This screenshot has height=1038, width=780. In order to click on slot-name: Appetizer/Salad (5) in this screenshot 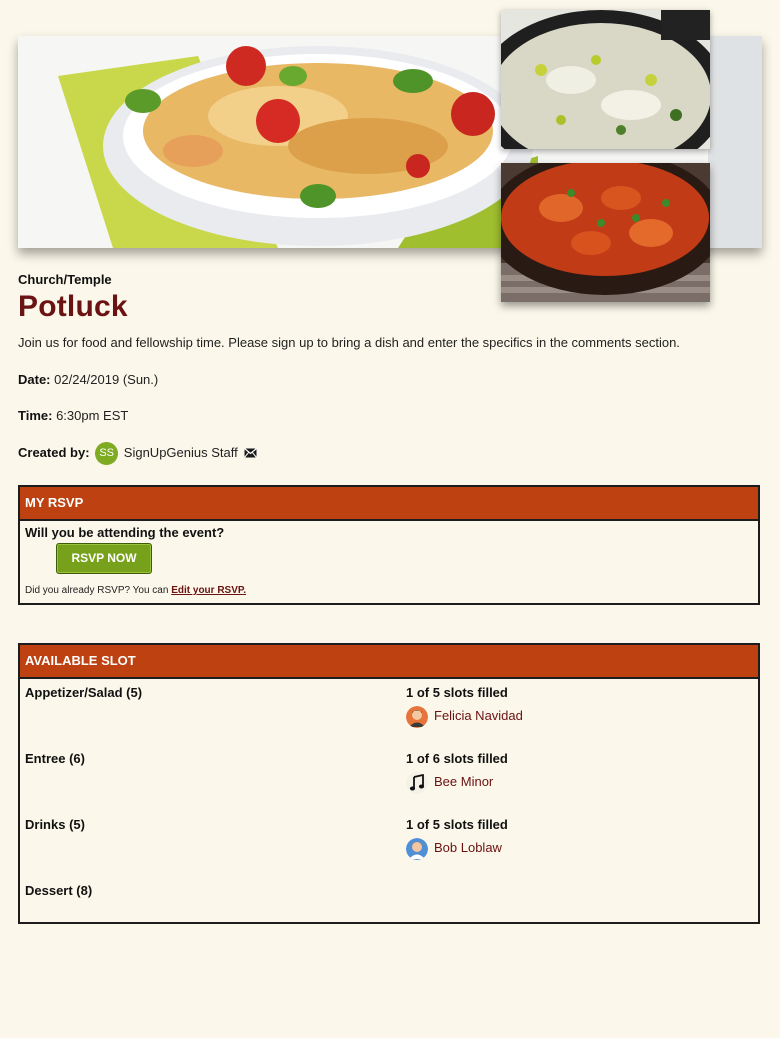, I will do `click(84, 692)`.